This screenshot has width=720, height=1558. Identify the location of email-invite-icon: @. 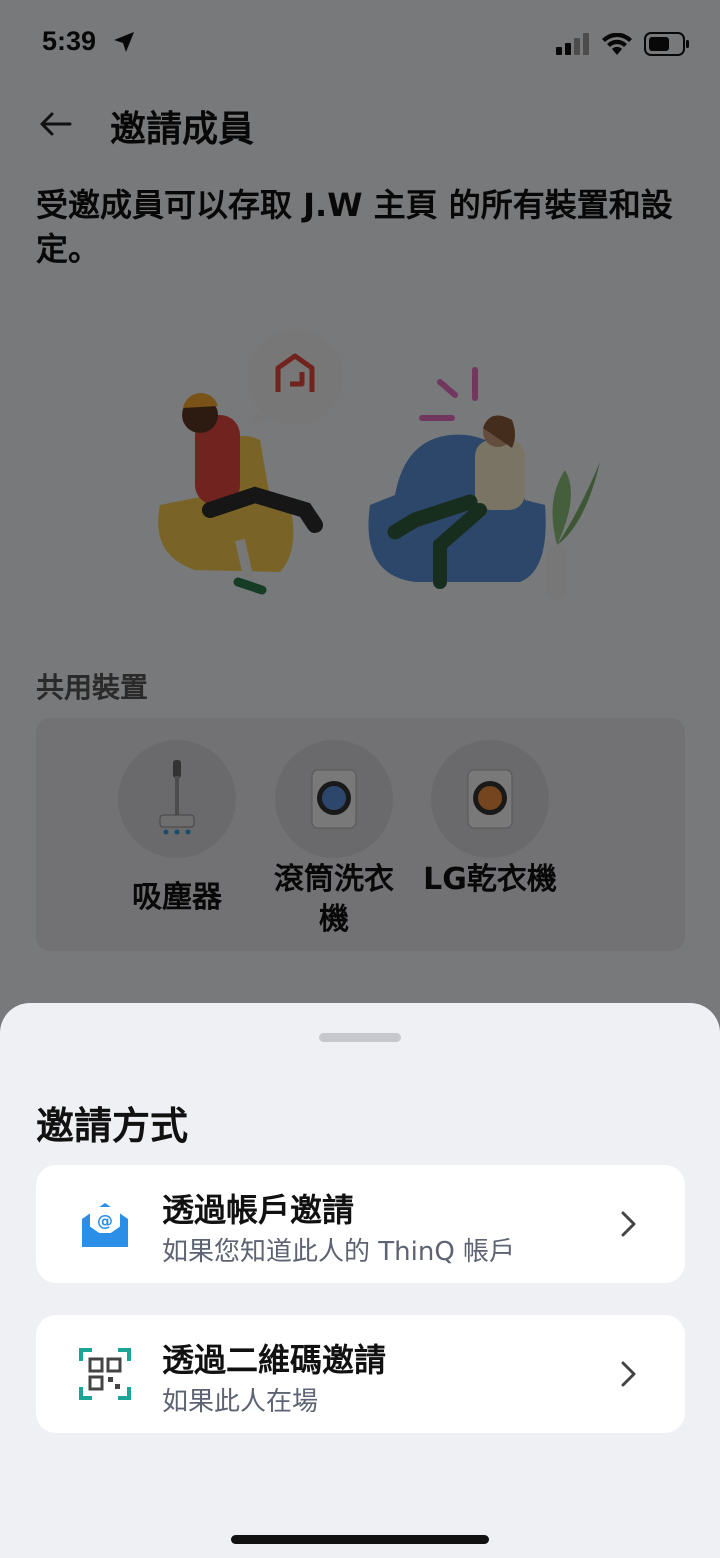
(105, 1225).